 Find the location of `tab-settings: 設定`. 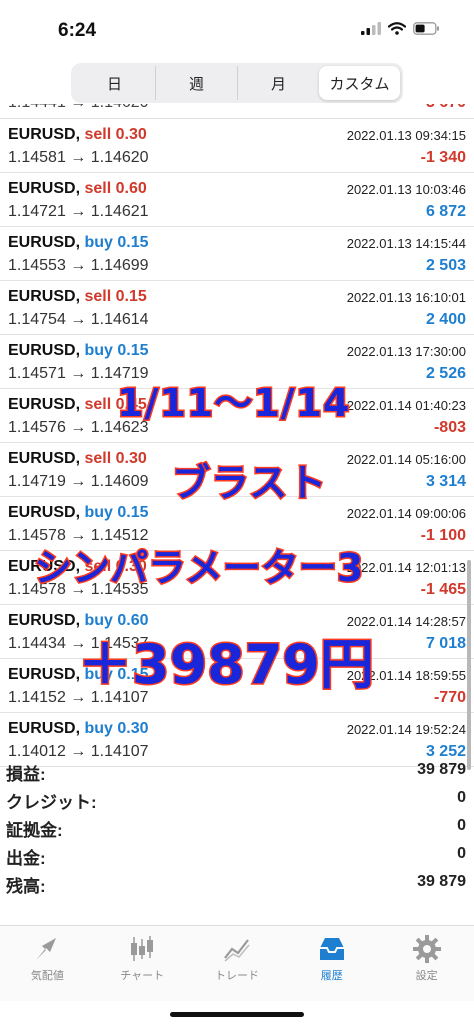

tab-settings: 設定 is located at coordinates (426, 963).